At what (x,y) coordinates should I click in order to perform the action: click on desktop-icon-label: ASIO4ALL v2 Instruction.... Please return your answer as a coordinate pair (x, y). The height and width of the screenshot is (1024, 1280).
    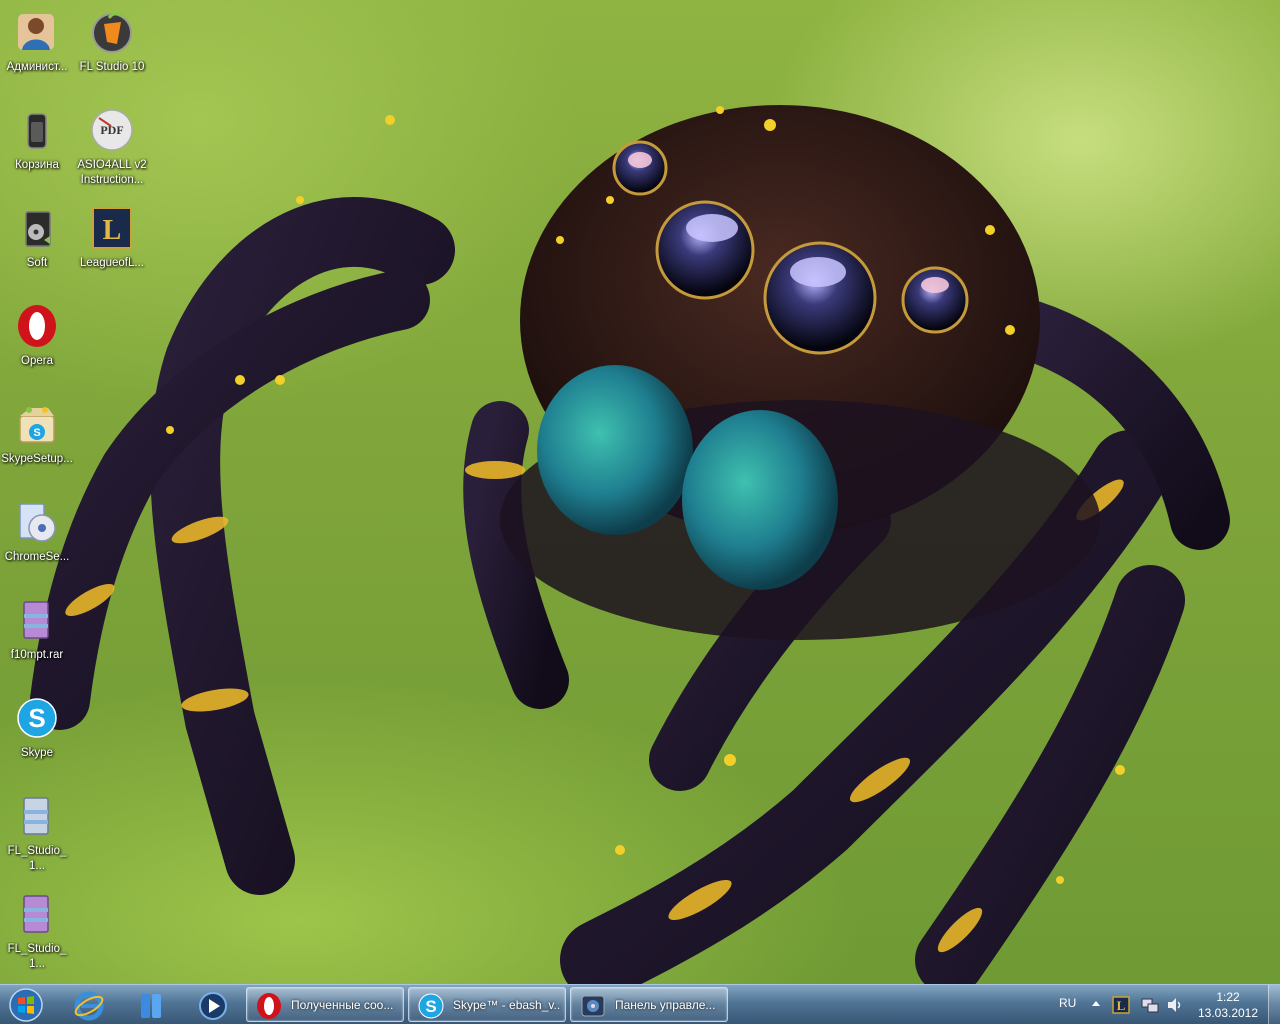
    Looking at the image, I should click on (112, 172).